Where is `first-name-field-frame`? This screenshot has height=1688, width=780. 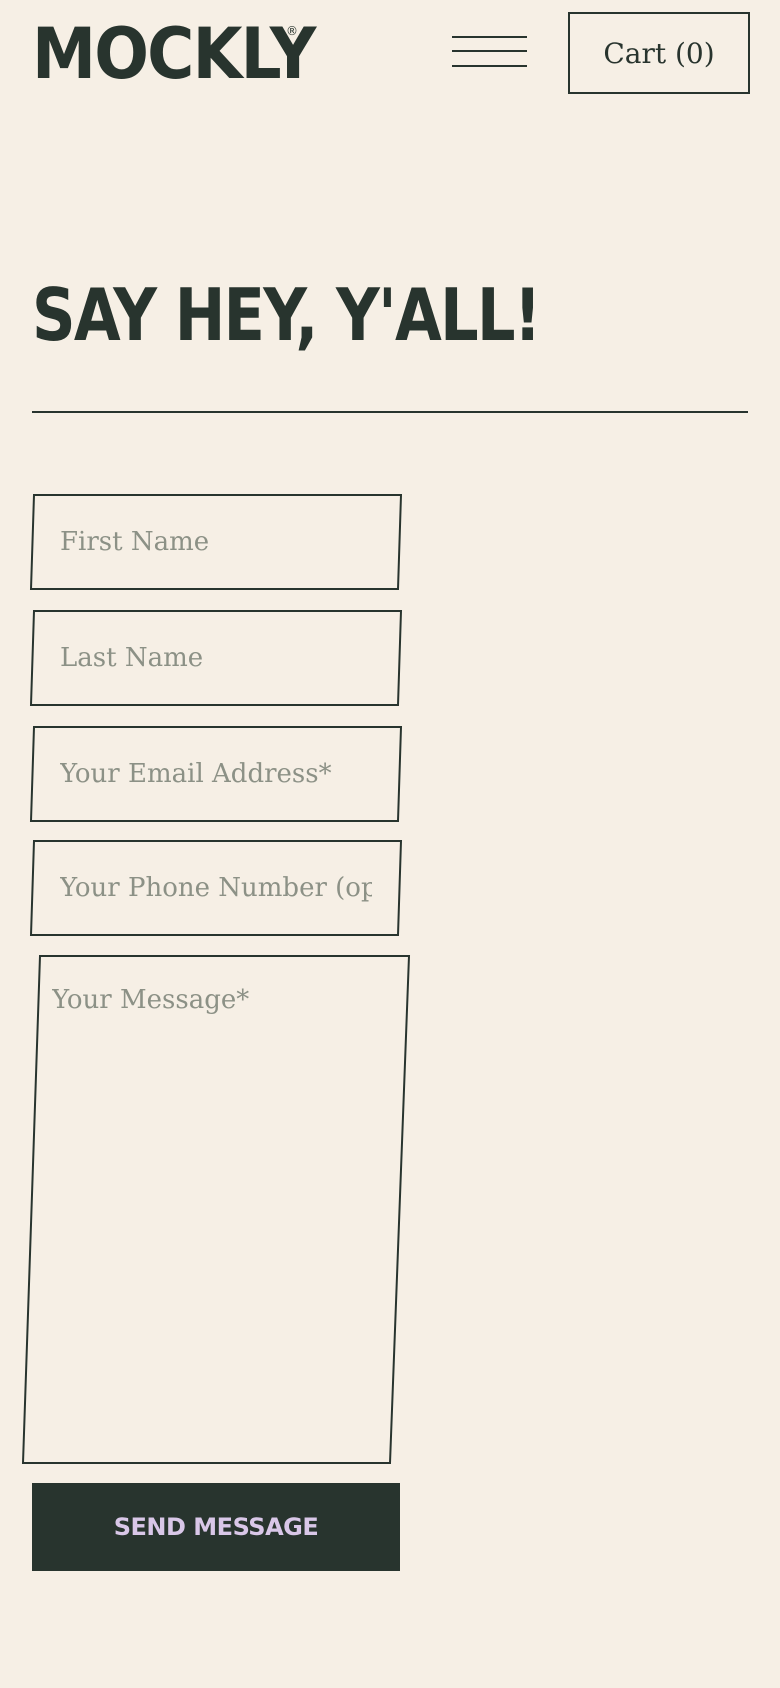
first-name-field-frame is located at coordinates (216, 542).